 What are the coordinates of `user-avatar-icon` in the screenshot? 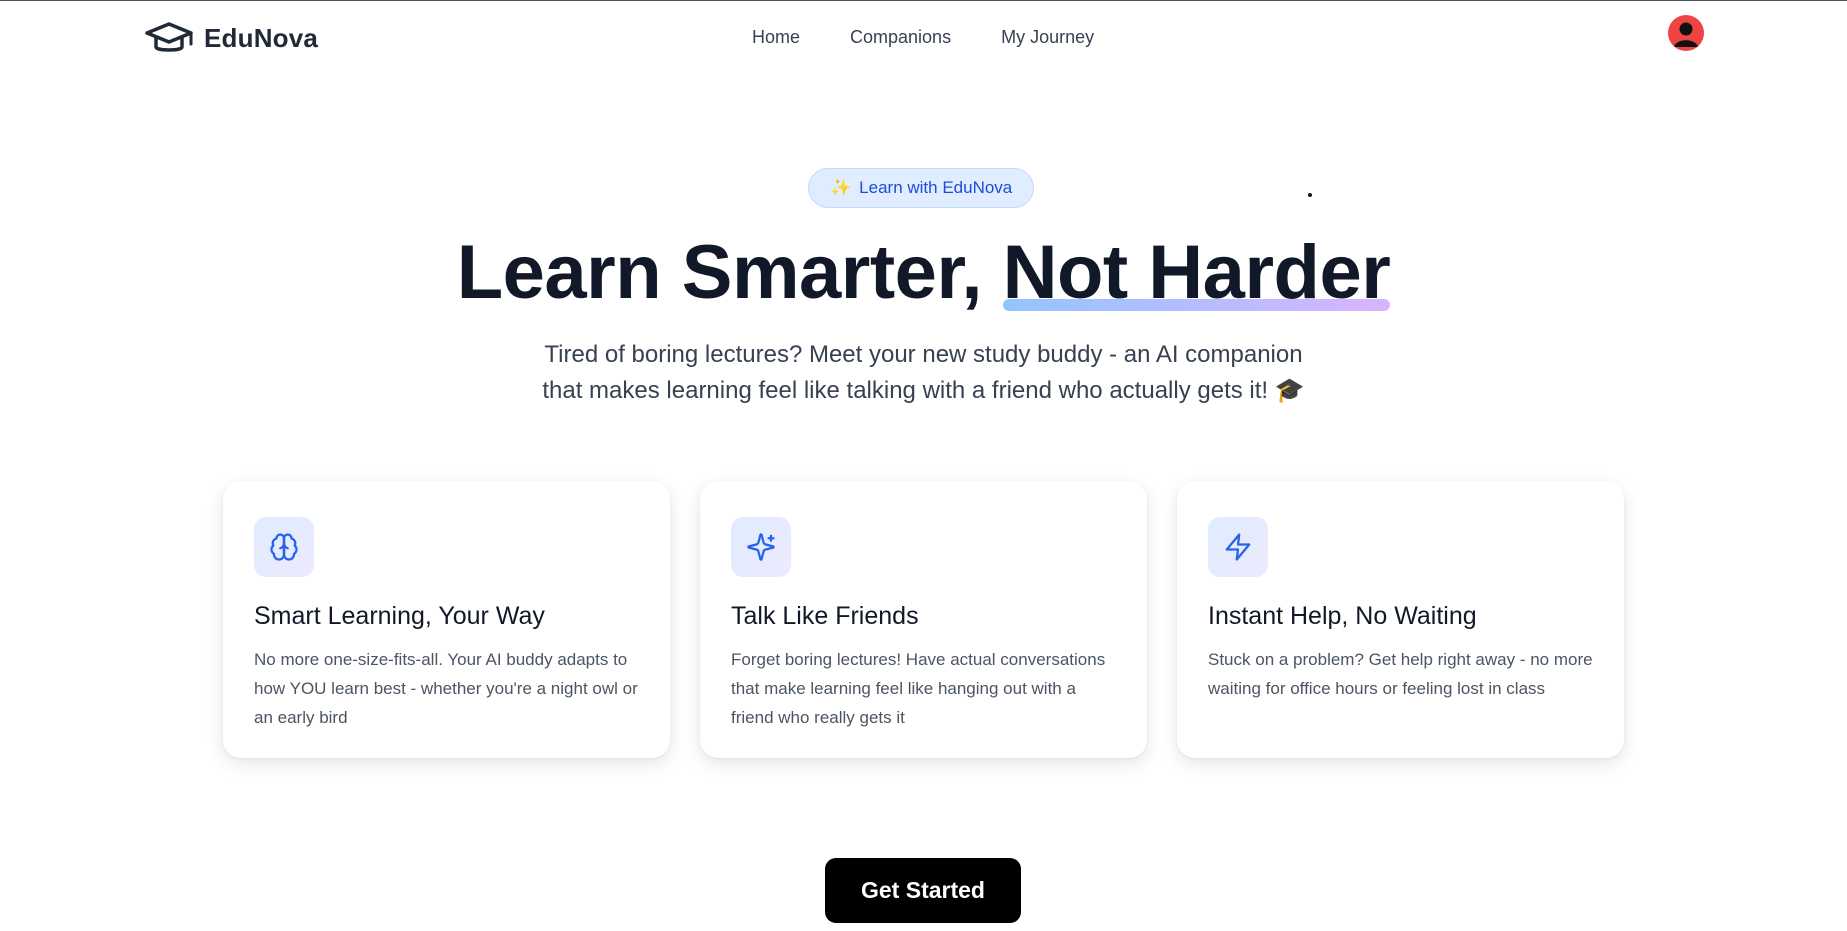 It's located at (1686, 33).